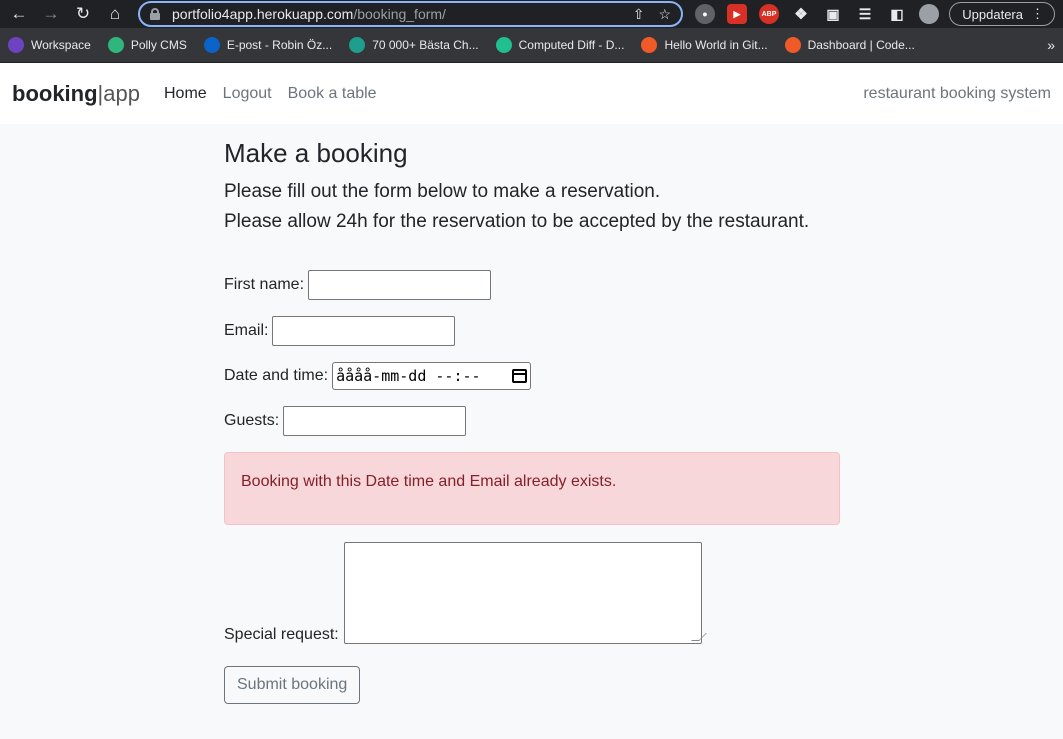  Describe the element at coordinates (16, 45) in the screenshot. I see `workspace-icon` at that location.